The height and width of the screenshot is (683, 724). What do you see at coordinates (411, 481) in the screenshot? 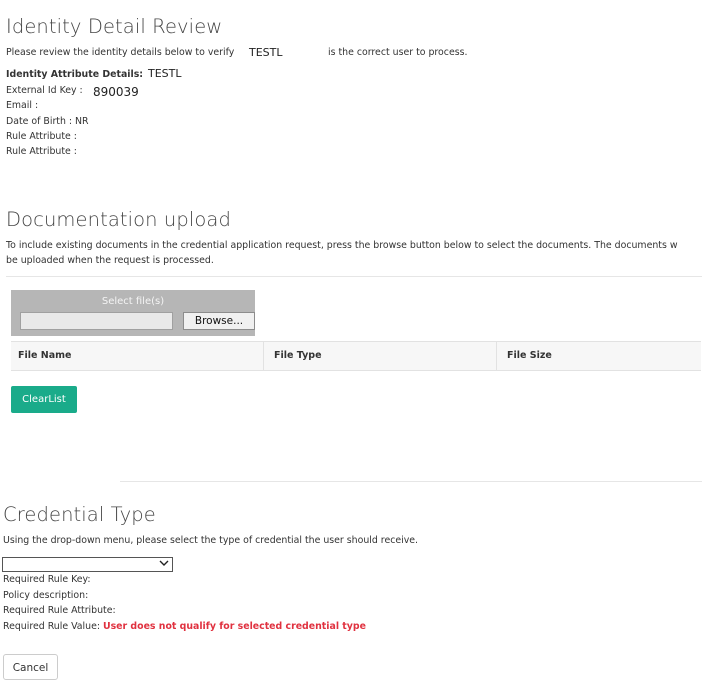
I see `section-divider` at bounding box center [411, 481].